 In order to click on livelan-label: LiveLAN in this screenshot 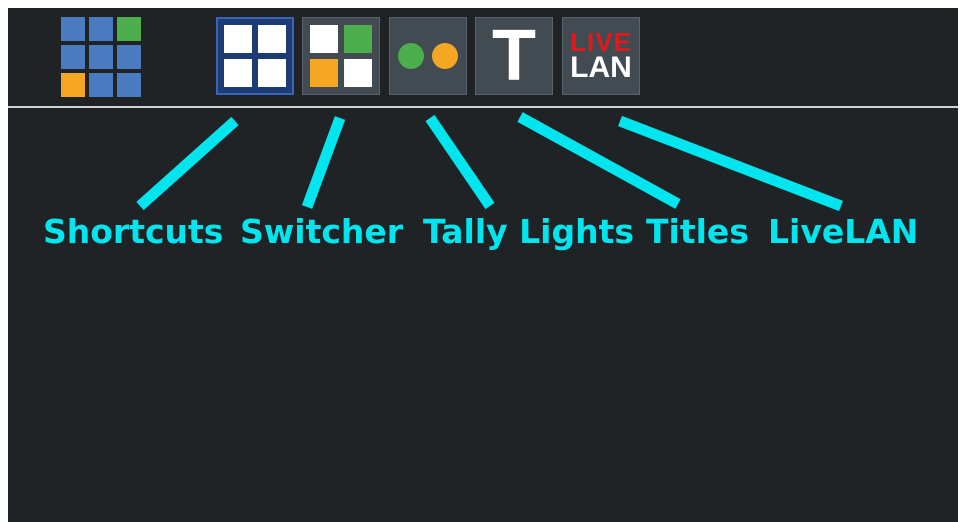, I will do `click(843, 231)`.